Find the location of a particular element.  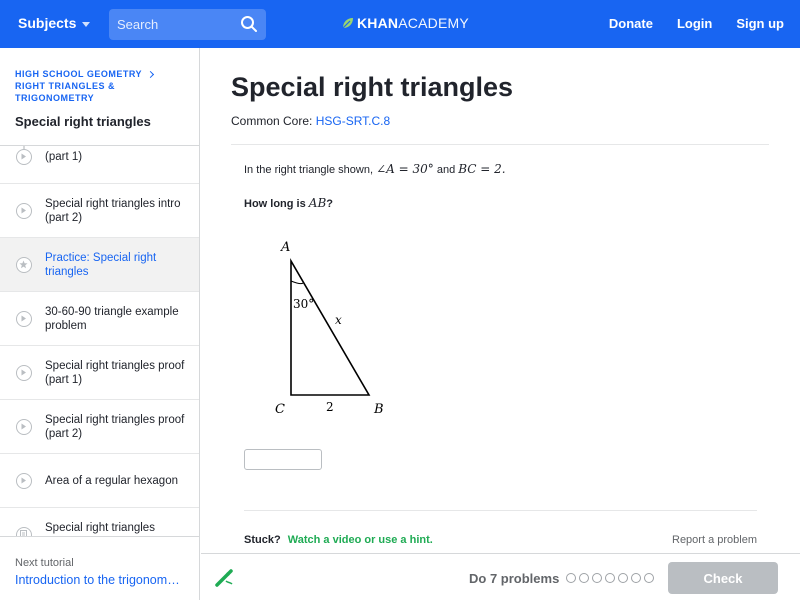

sidebar-item-proof-part-2: Special right triangles proof (part 2) is located at coordinates (99, 427).